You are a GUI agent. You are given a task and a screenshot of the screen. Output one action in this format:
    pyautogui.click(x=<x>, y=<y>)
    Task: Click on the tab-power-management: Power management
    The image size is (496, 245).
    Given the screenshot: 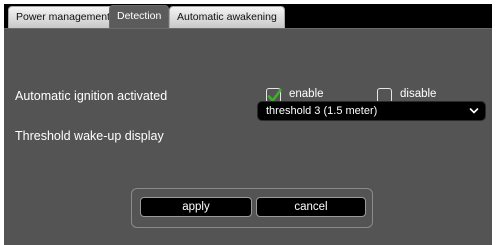 What is the action you would take?
    pyautogui.click(x=63, y=17)
    